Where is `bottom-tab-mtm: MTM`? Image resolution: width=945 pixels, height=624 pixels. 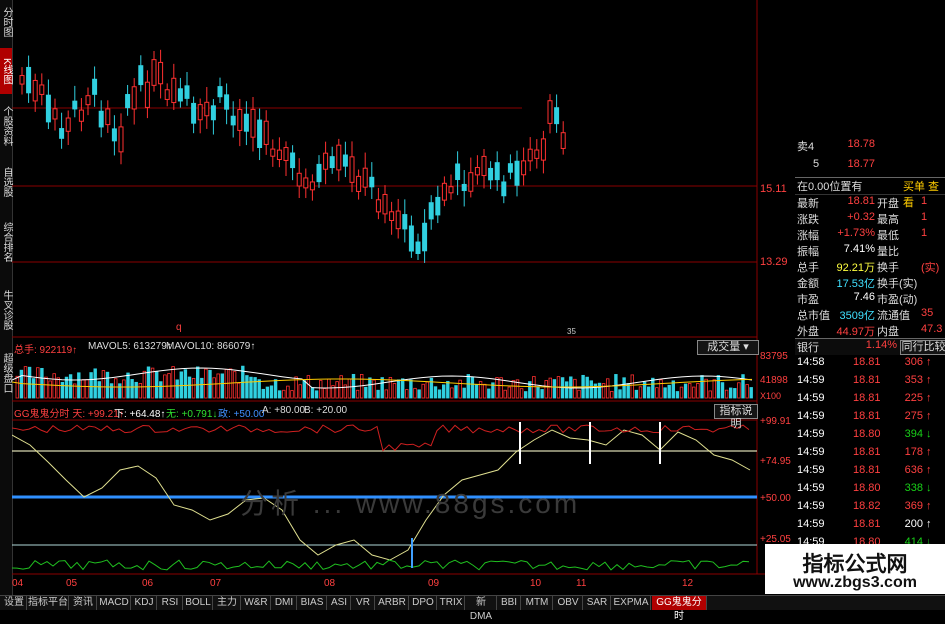 bottom-tab-mtm: MTM is located at coordinates (537, 603).